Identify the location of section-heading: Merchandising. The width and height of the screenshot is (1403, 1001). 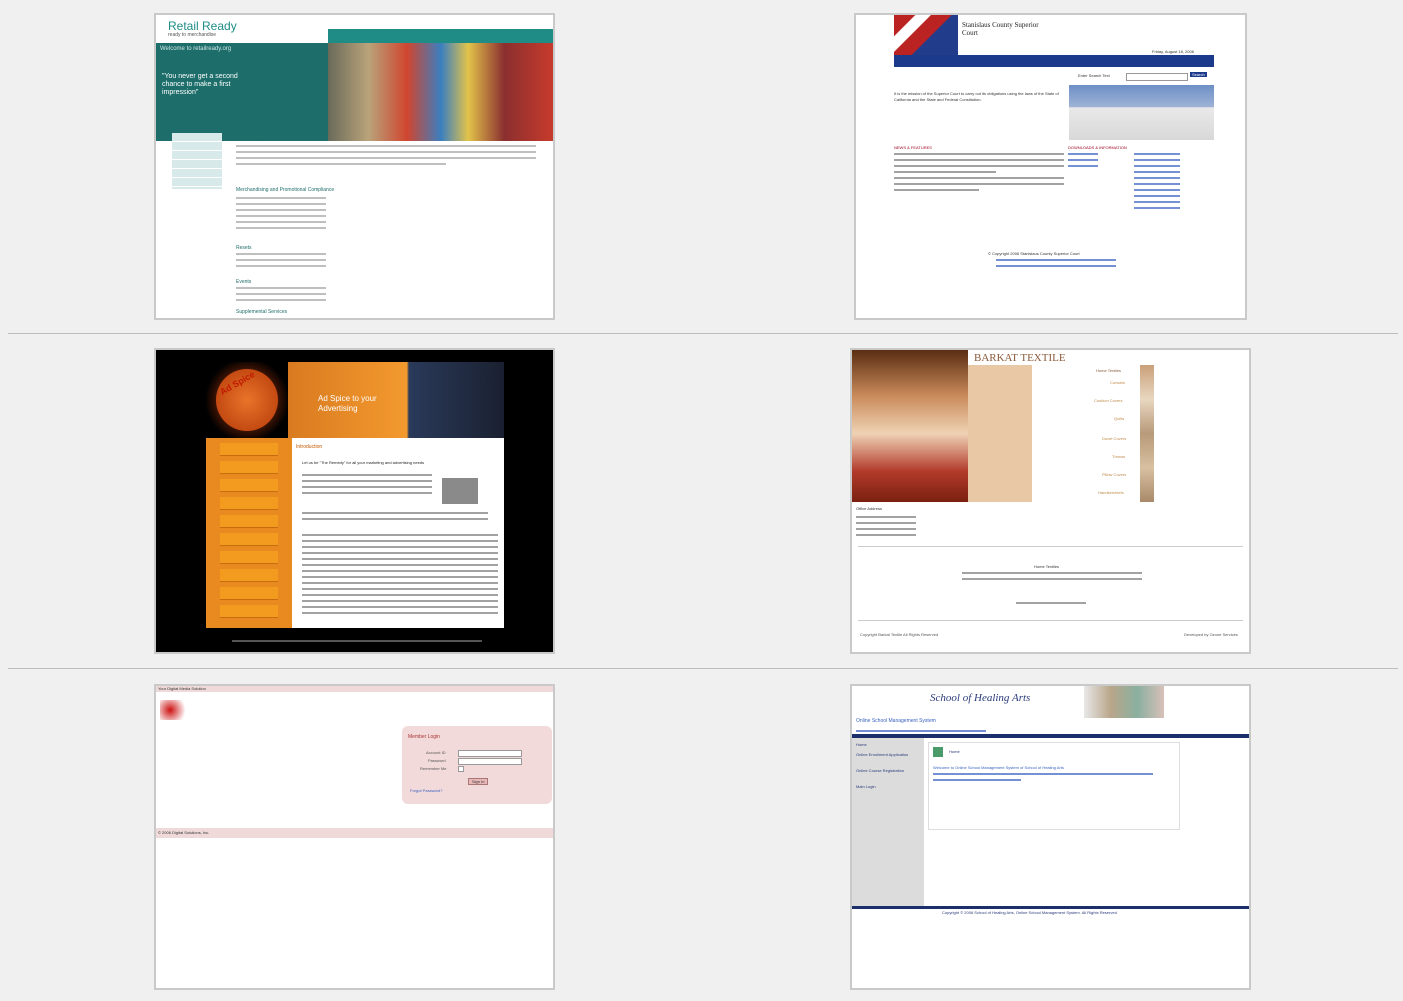
(252, 138).